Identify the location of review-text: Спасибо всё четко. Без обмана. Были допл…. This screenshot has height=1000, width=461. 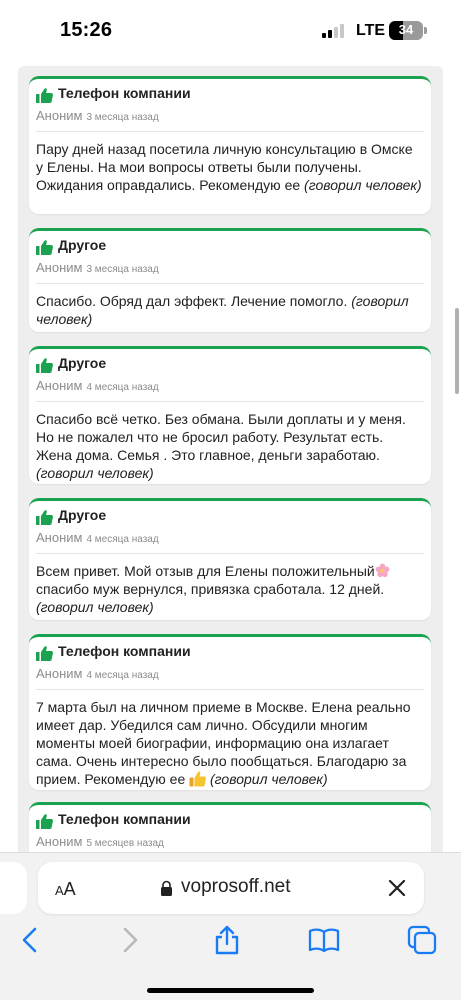
(229, 446).